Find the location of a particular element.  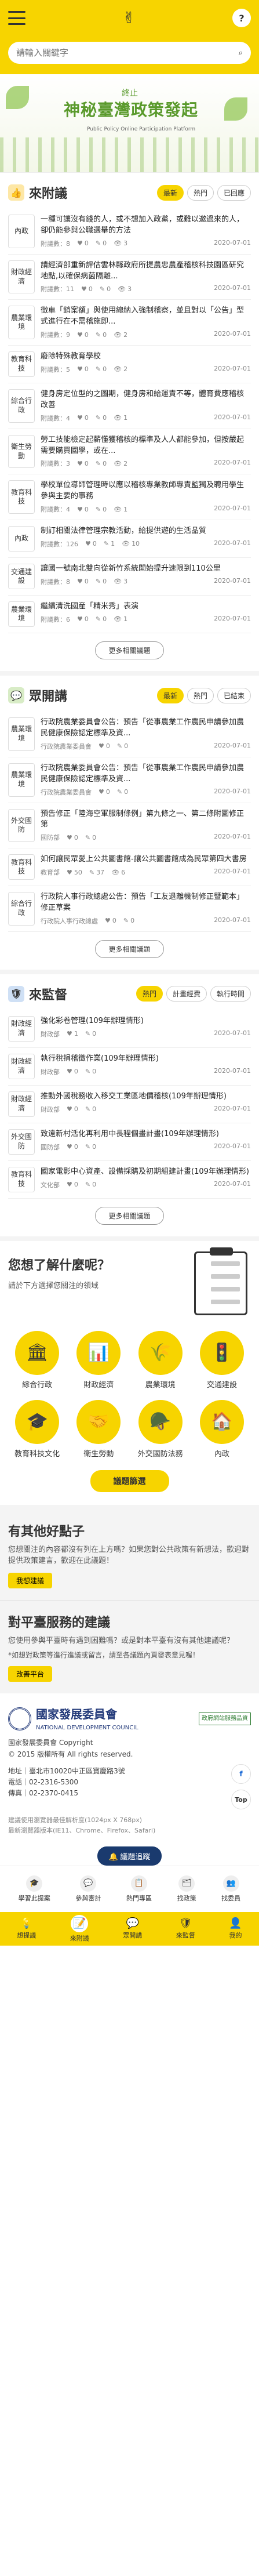

tab-0: 熱門 is located at coordinates (149, 994).